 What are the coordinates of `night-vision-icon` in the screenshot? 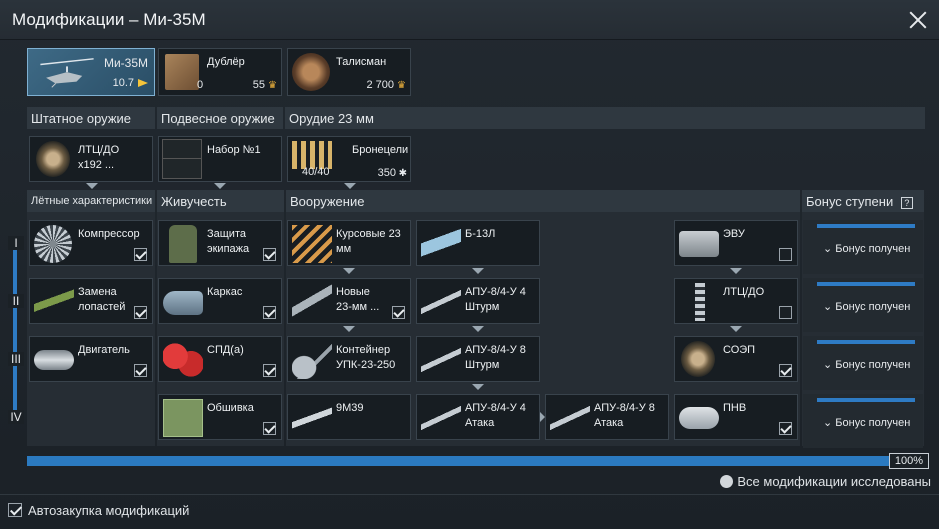 It's located at (699, 418).